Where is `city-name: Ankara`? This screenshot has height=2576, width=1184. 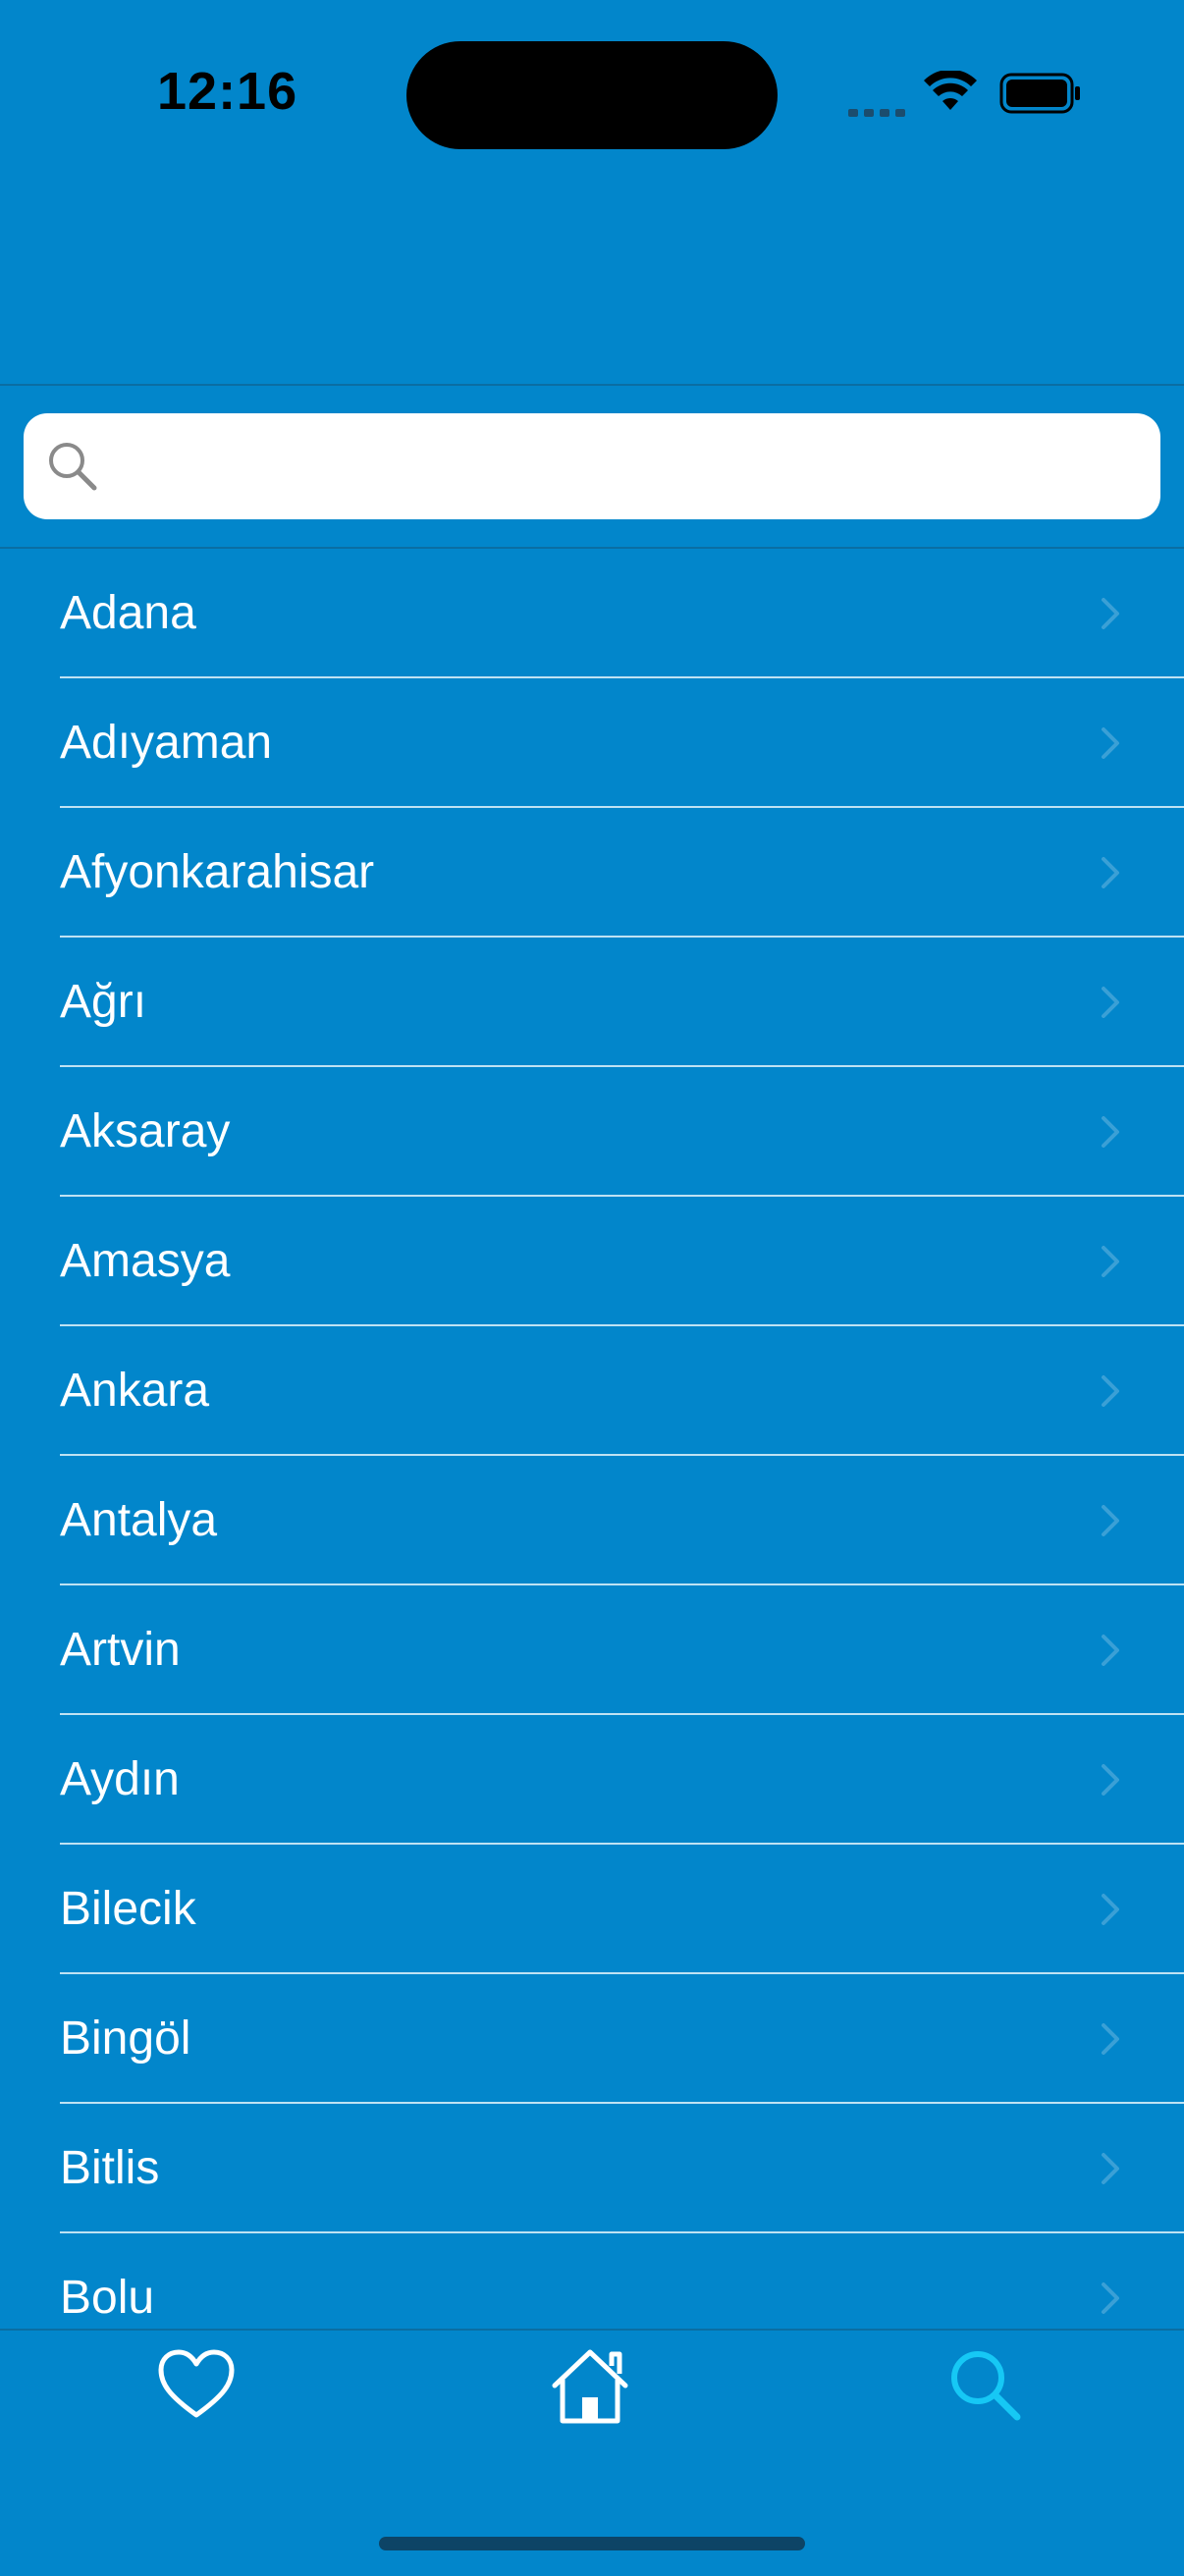 city-name: Ankara is located at coordinates (135, 1391).